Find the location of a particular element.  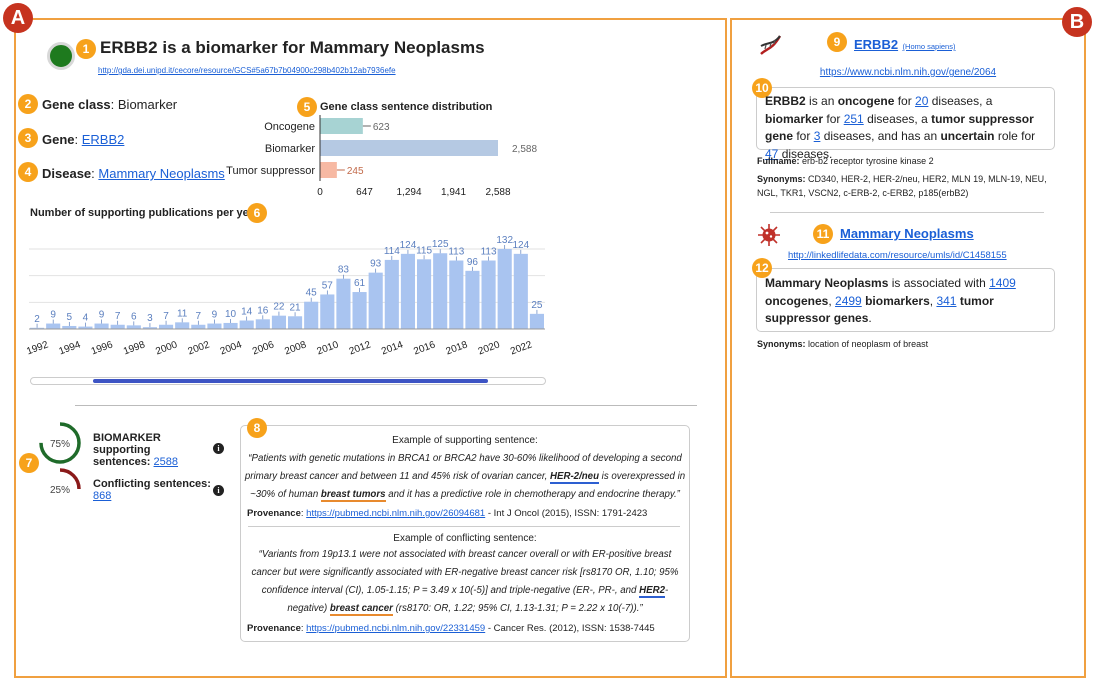

year-tick-label: 2022 is located at coordinates (521, 348).